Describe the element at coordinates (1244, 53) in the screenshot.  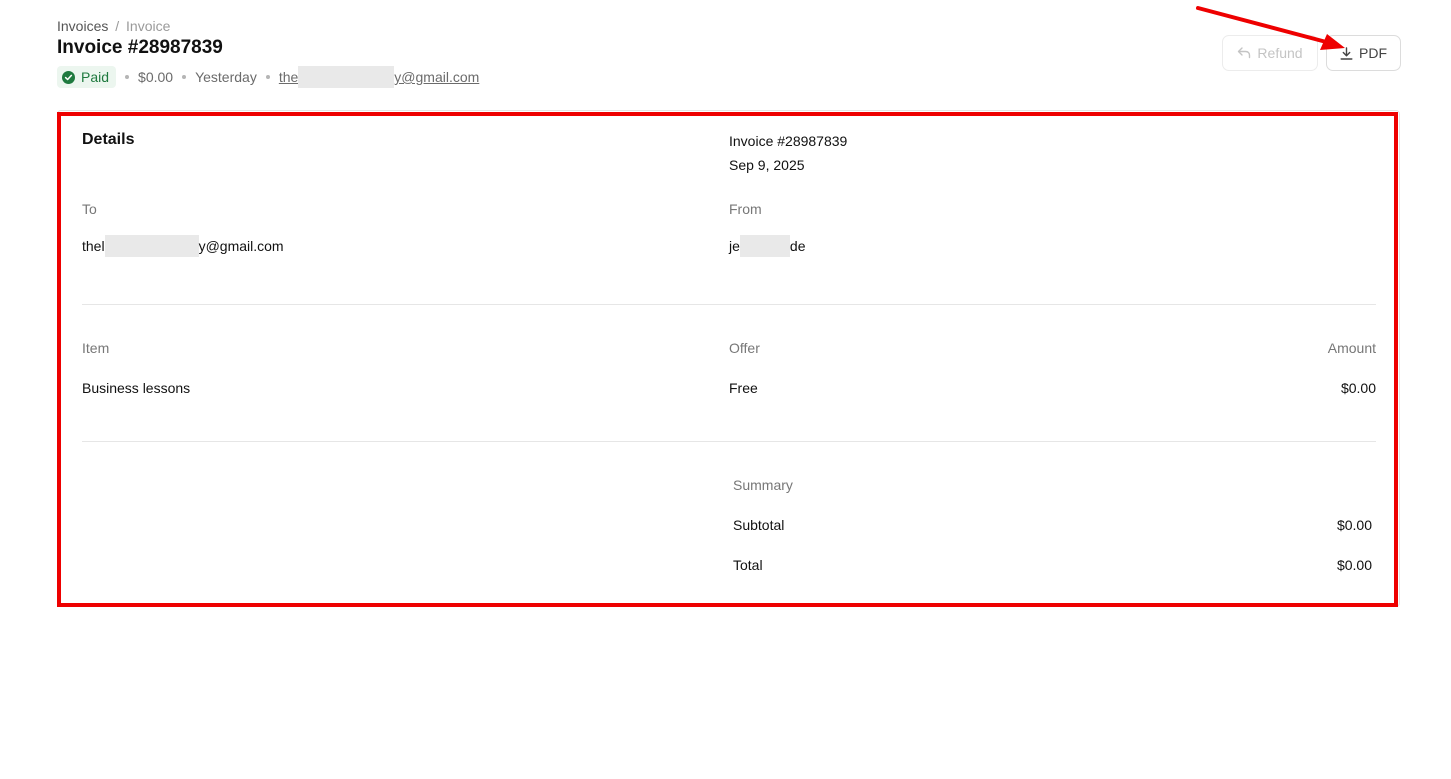
I see `undo-arrow-icon` at that location.